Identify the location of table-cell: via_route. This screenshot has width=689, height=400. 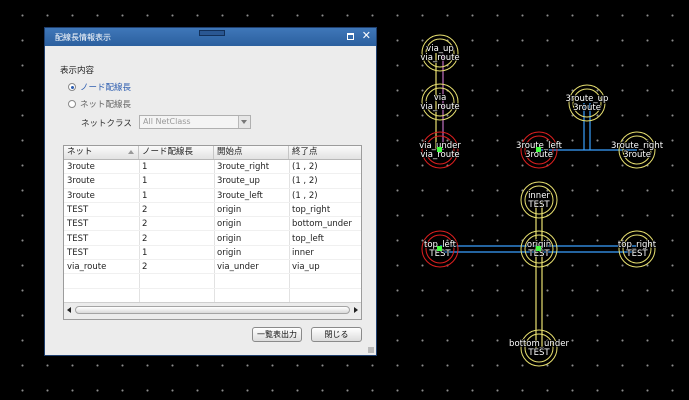
(87, 267).